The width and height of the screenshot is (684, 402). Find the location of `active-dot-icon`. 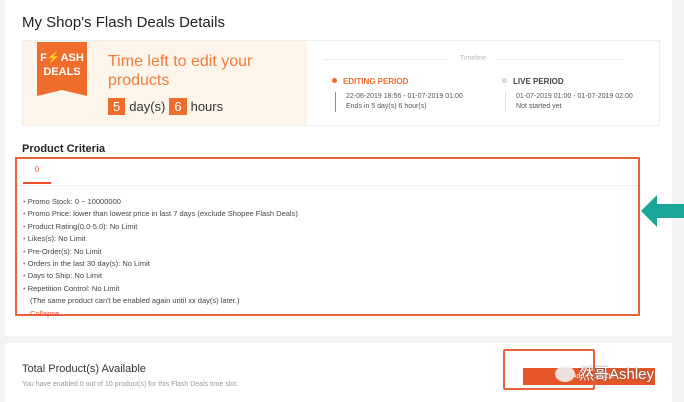

active-dot-icon is located at coordinates (334, 80).